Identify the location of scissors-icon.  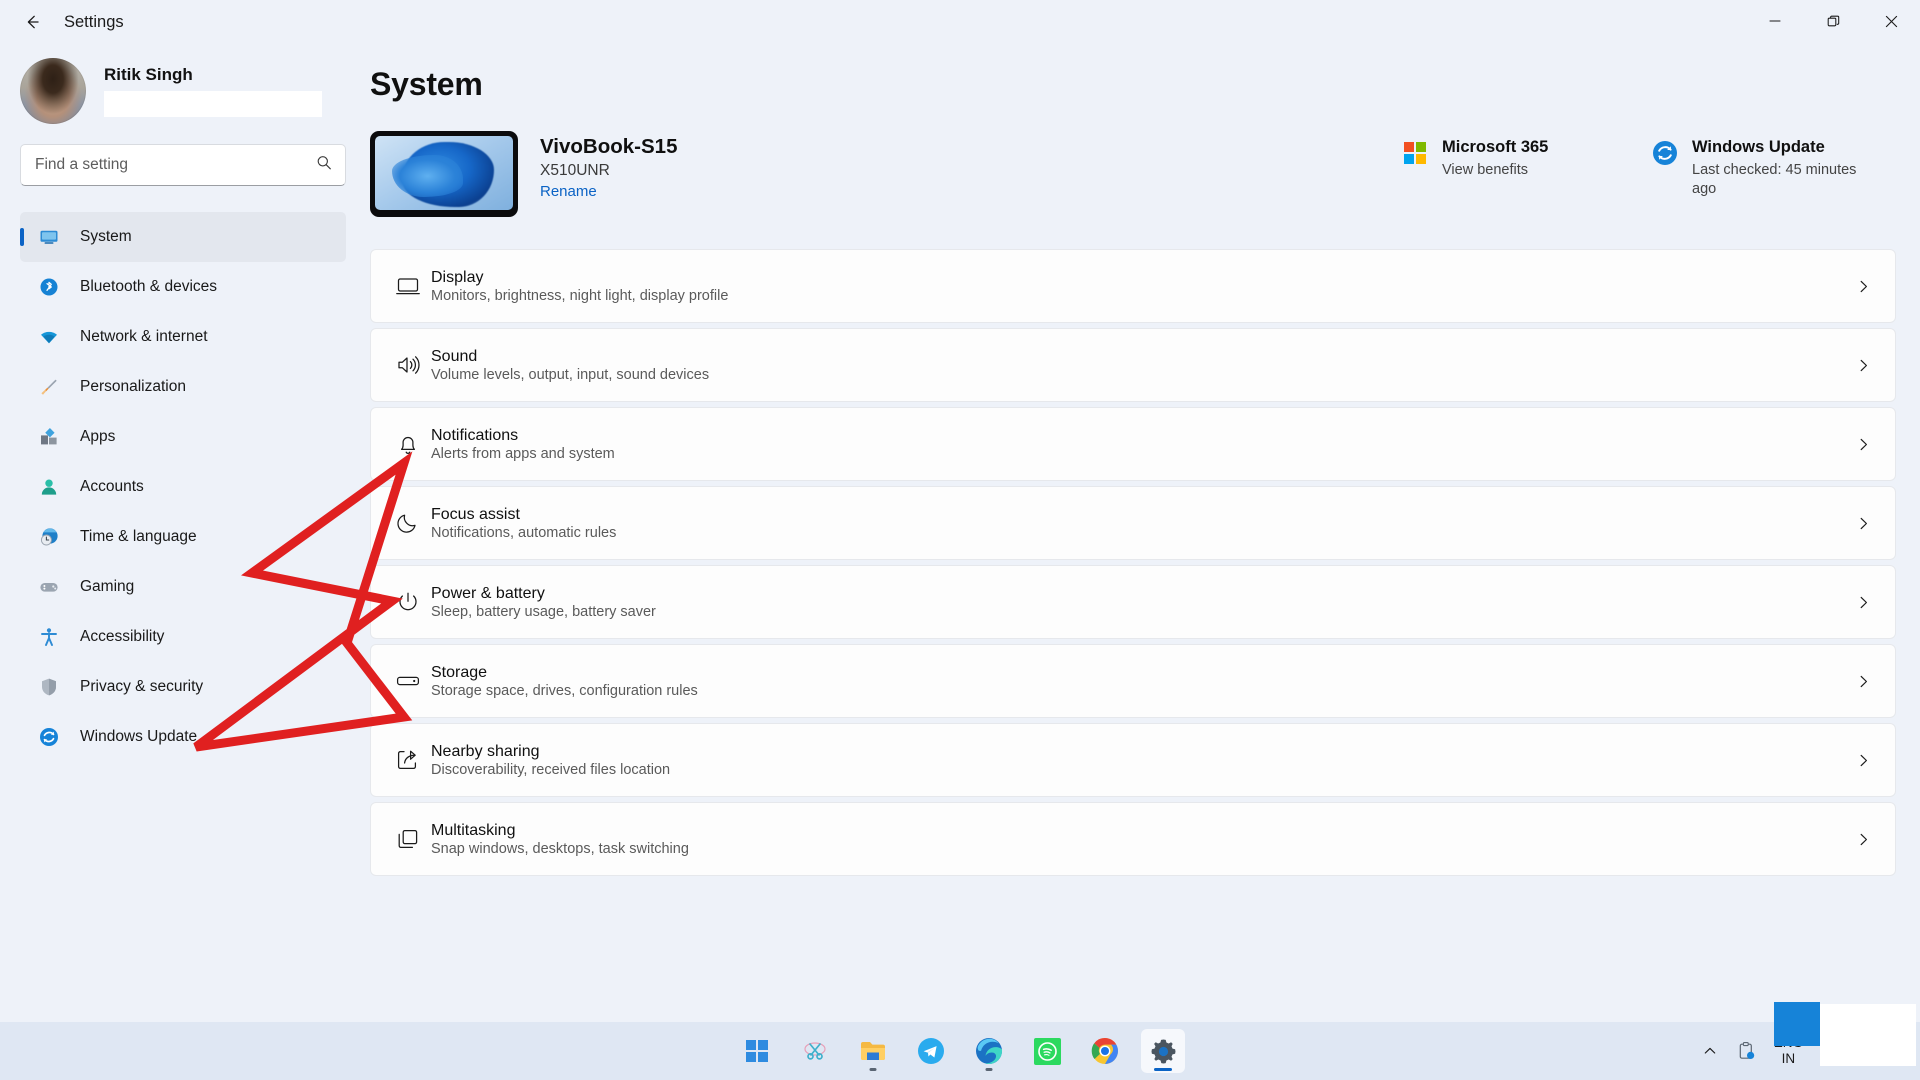
(815, 1051).